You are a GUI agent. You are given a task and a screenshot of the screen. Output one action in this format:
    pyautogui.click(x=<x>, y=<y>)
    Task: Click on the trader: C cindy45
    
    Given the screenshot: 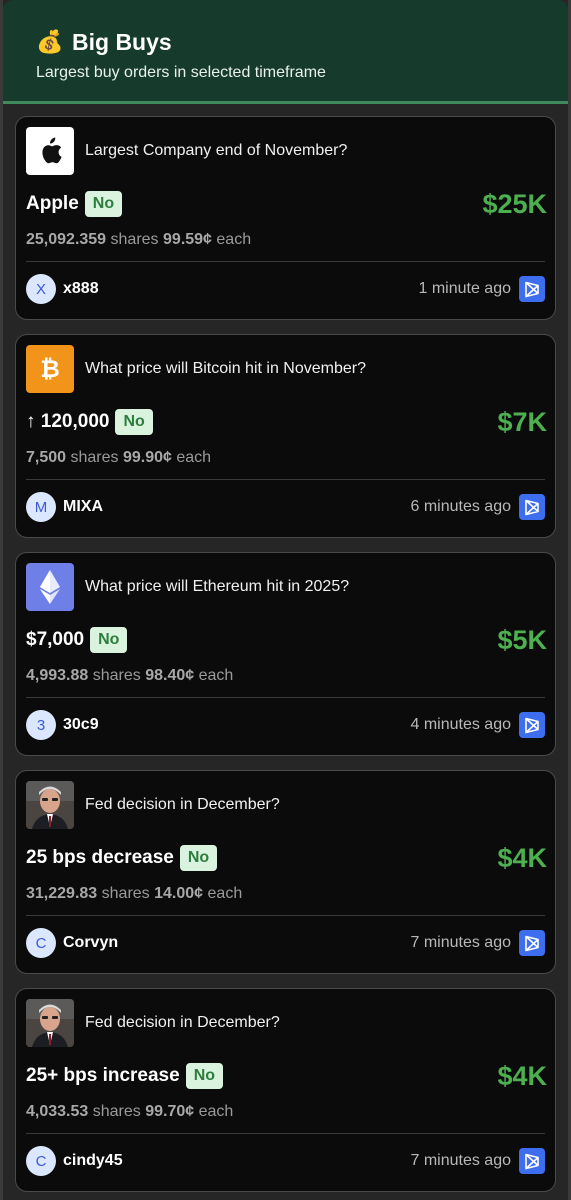 What is the action you would take?
    pyautogui.click(x=74, y=1161)
    